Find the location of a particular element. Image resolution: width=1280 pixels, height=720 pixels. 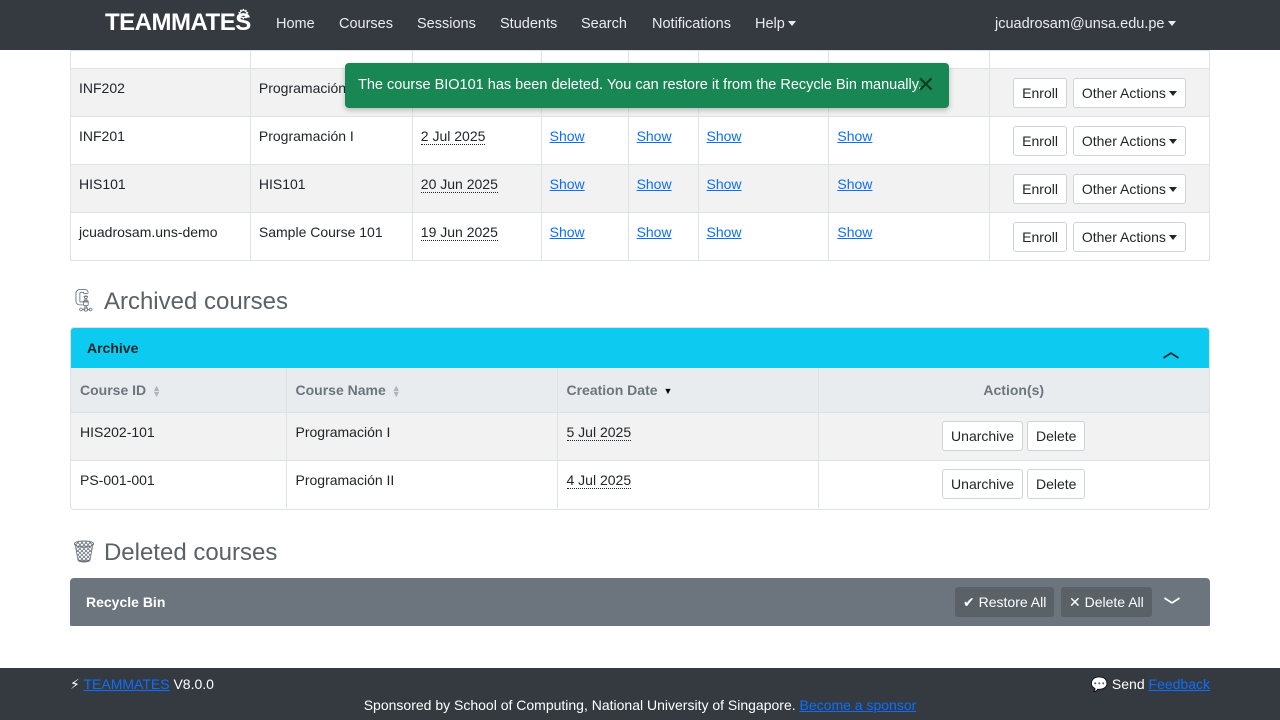

footer-feedback: 💬 Send Feedback is located at coordinates (1150, 684).